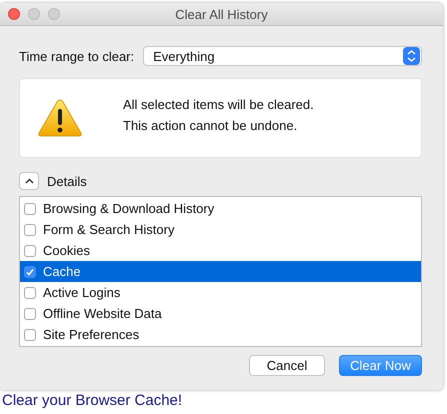 Image resolution: width=447 pixels, height=414 pixels. Describe the element at coordinates (220, 229) in the screenshot. I see `list-item: Form & Search History` at that location.